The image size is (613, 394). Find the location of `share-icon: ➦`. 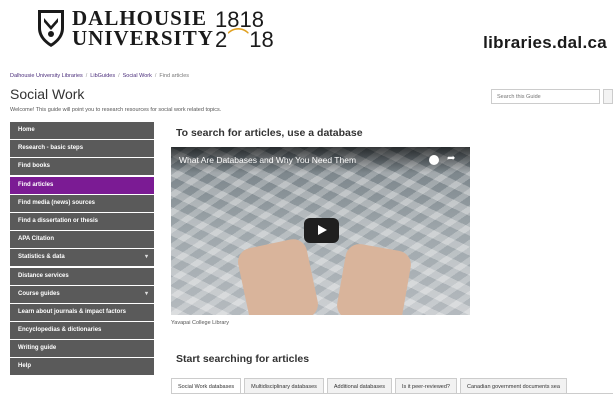

share-icon: ➦ is located at coordinates (451, 158).